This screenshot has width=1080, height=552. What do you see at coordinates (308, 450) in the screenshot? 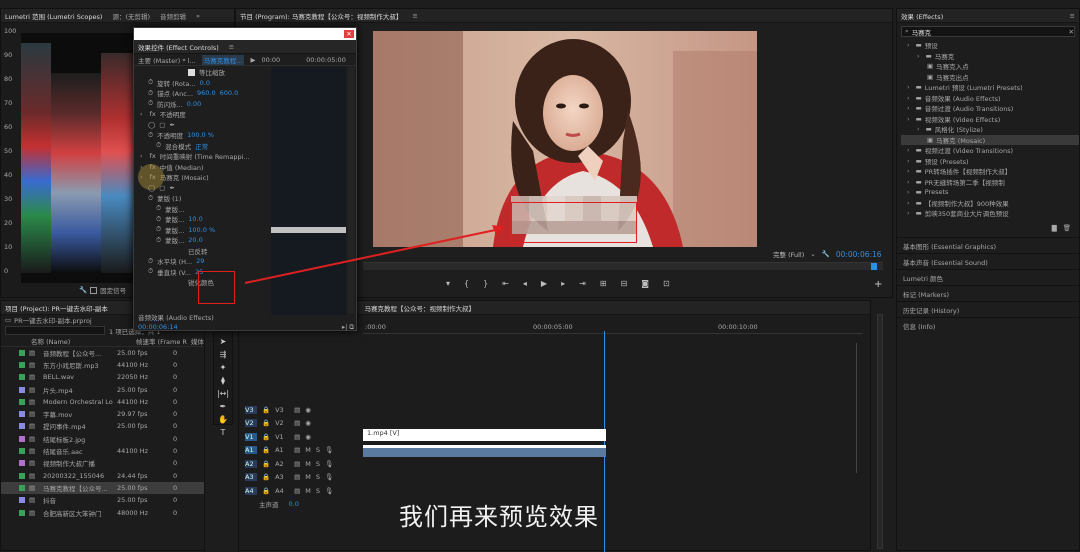
I see `mute-icon: M` at bounding box center [308, 450].